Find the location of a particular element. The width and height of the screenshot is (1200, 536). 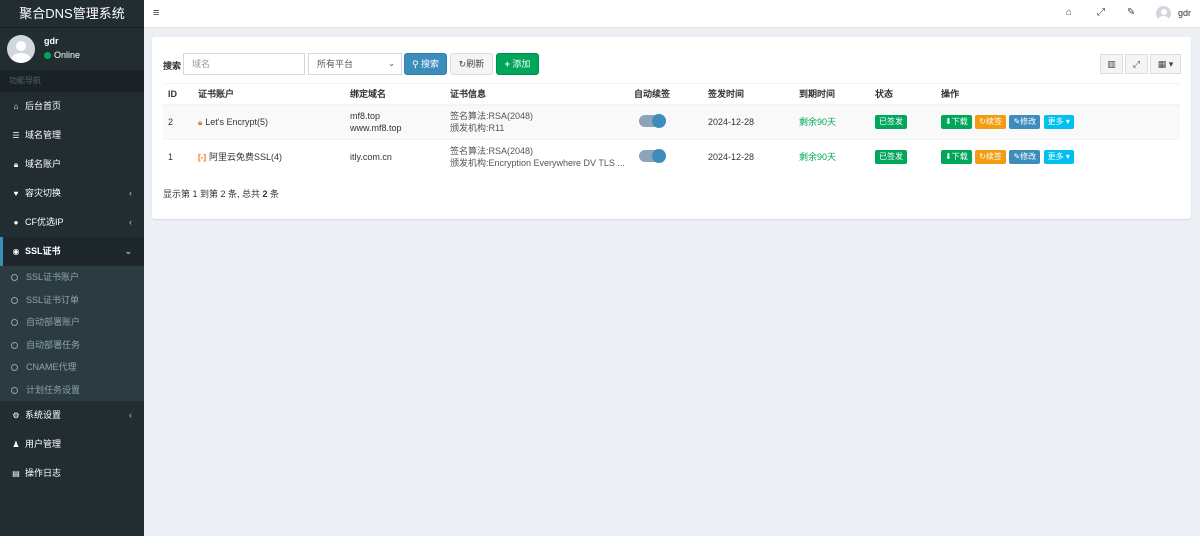

sidebar-item-domain-accounts: 🔒︎ 域名账户 is located at coordinates (72, 164).